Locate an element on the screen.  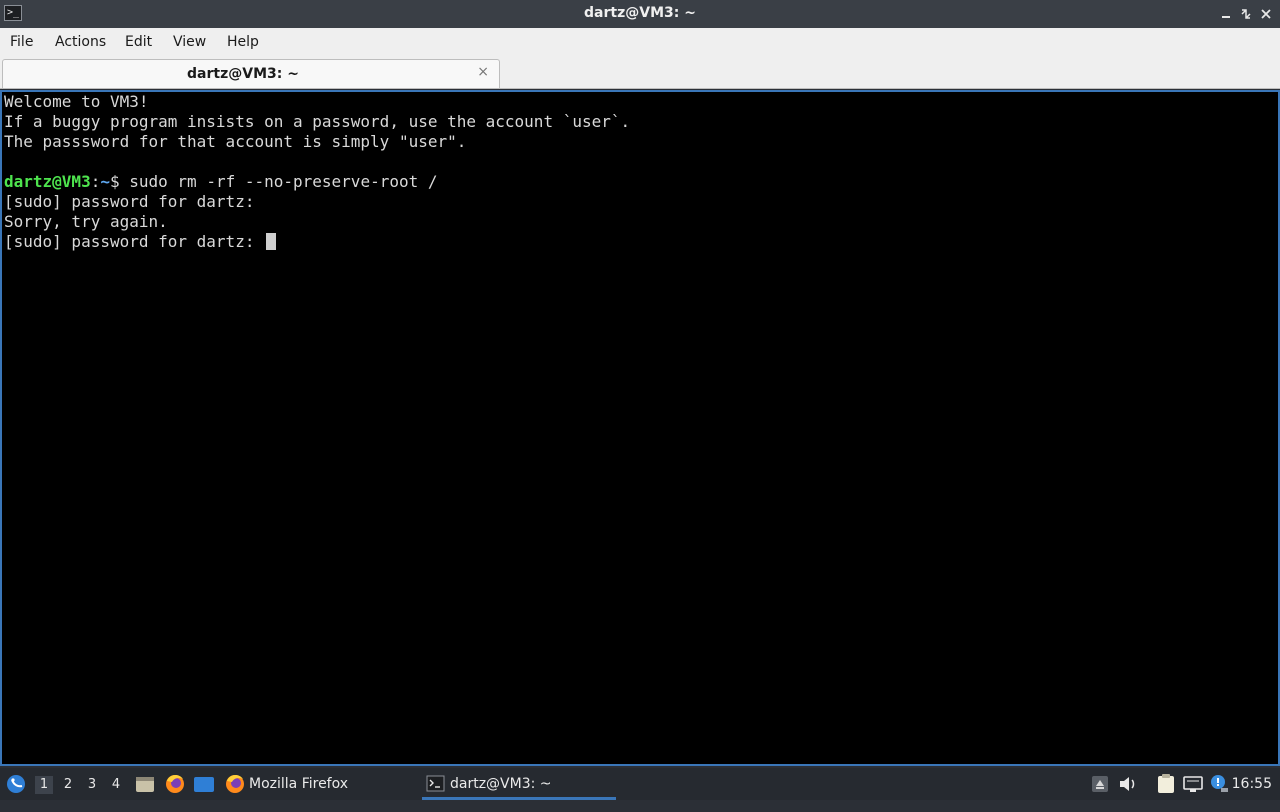
menu-bar: File Actions Edit View Help is located at coordinates (640, 43).